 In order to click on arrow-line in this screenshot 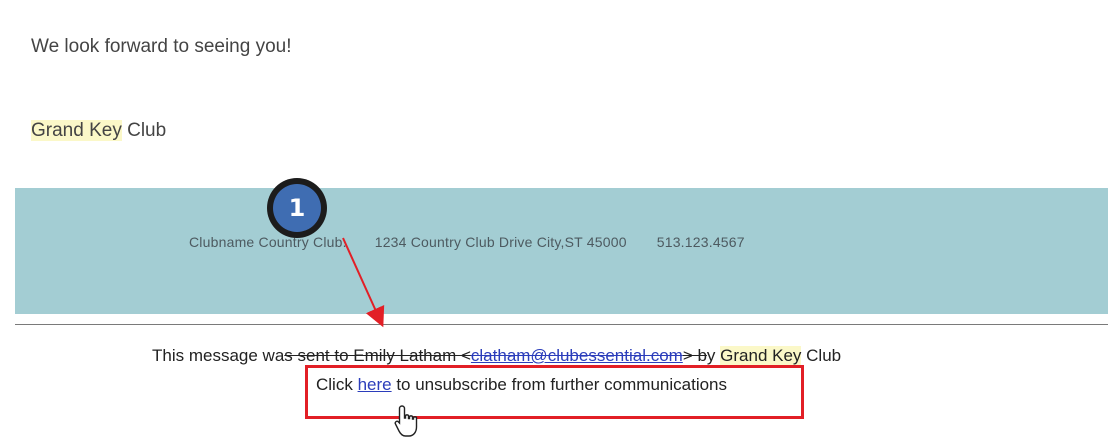, I will do `click(363, 282)`.